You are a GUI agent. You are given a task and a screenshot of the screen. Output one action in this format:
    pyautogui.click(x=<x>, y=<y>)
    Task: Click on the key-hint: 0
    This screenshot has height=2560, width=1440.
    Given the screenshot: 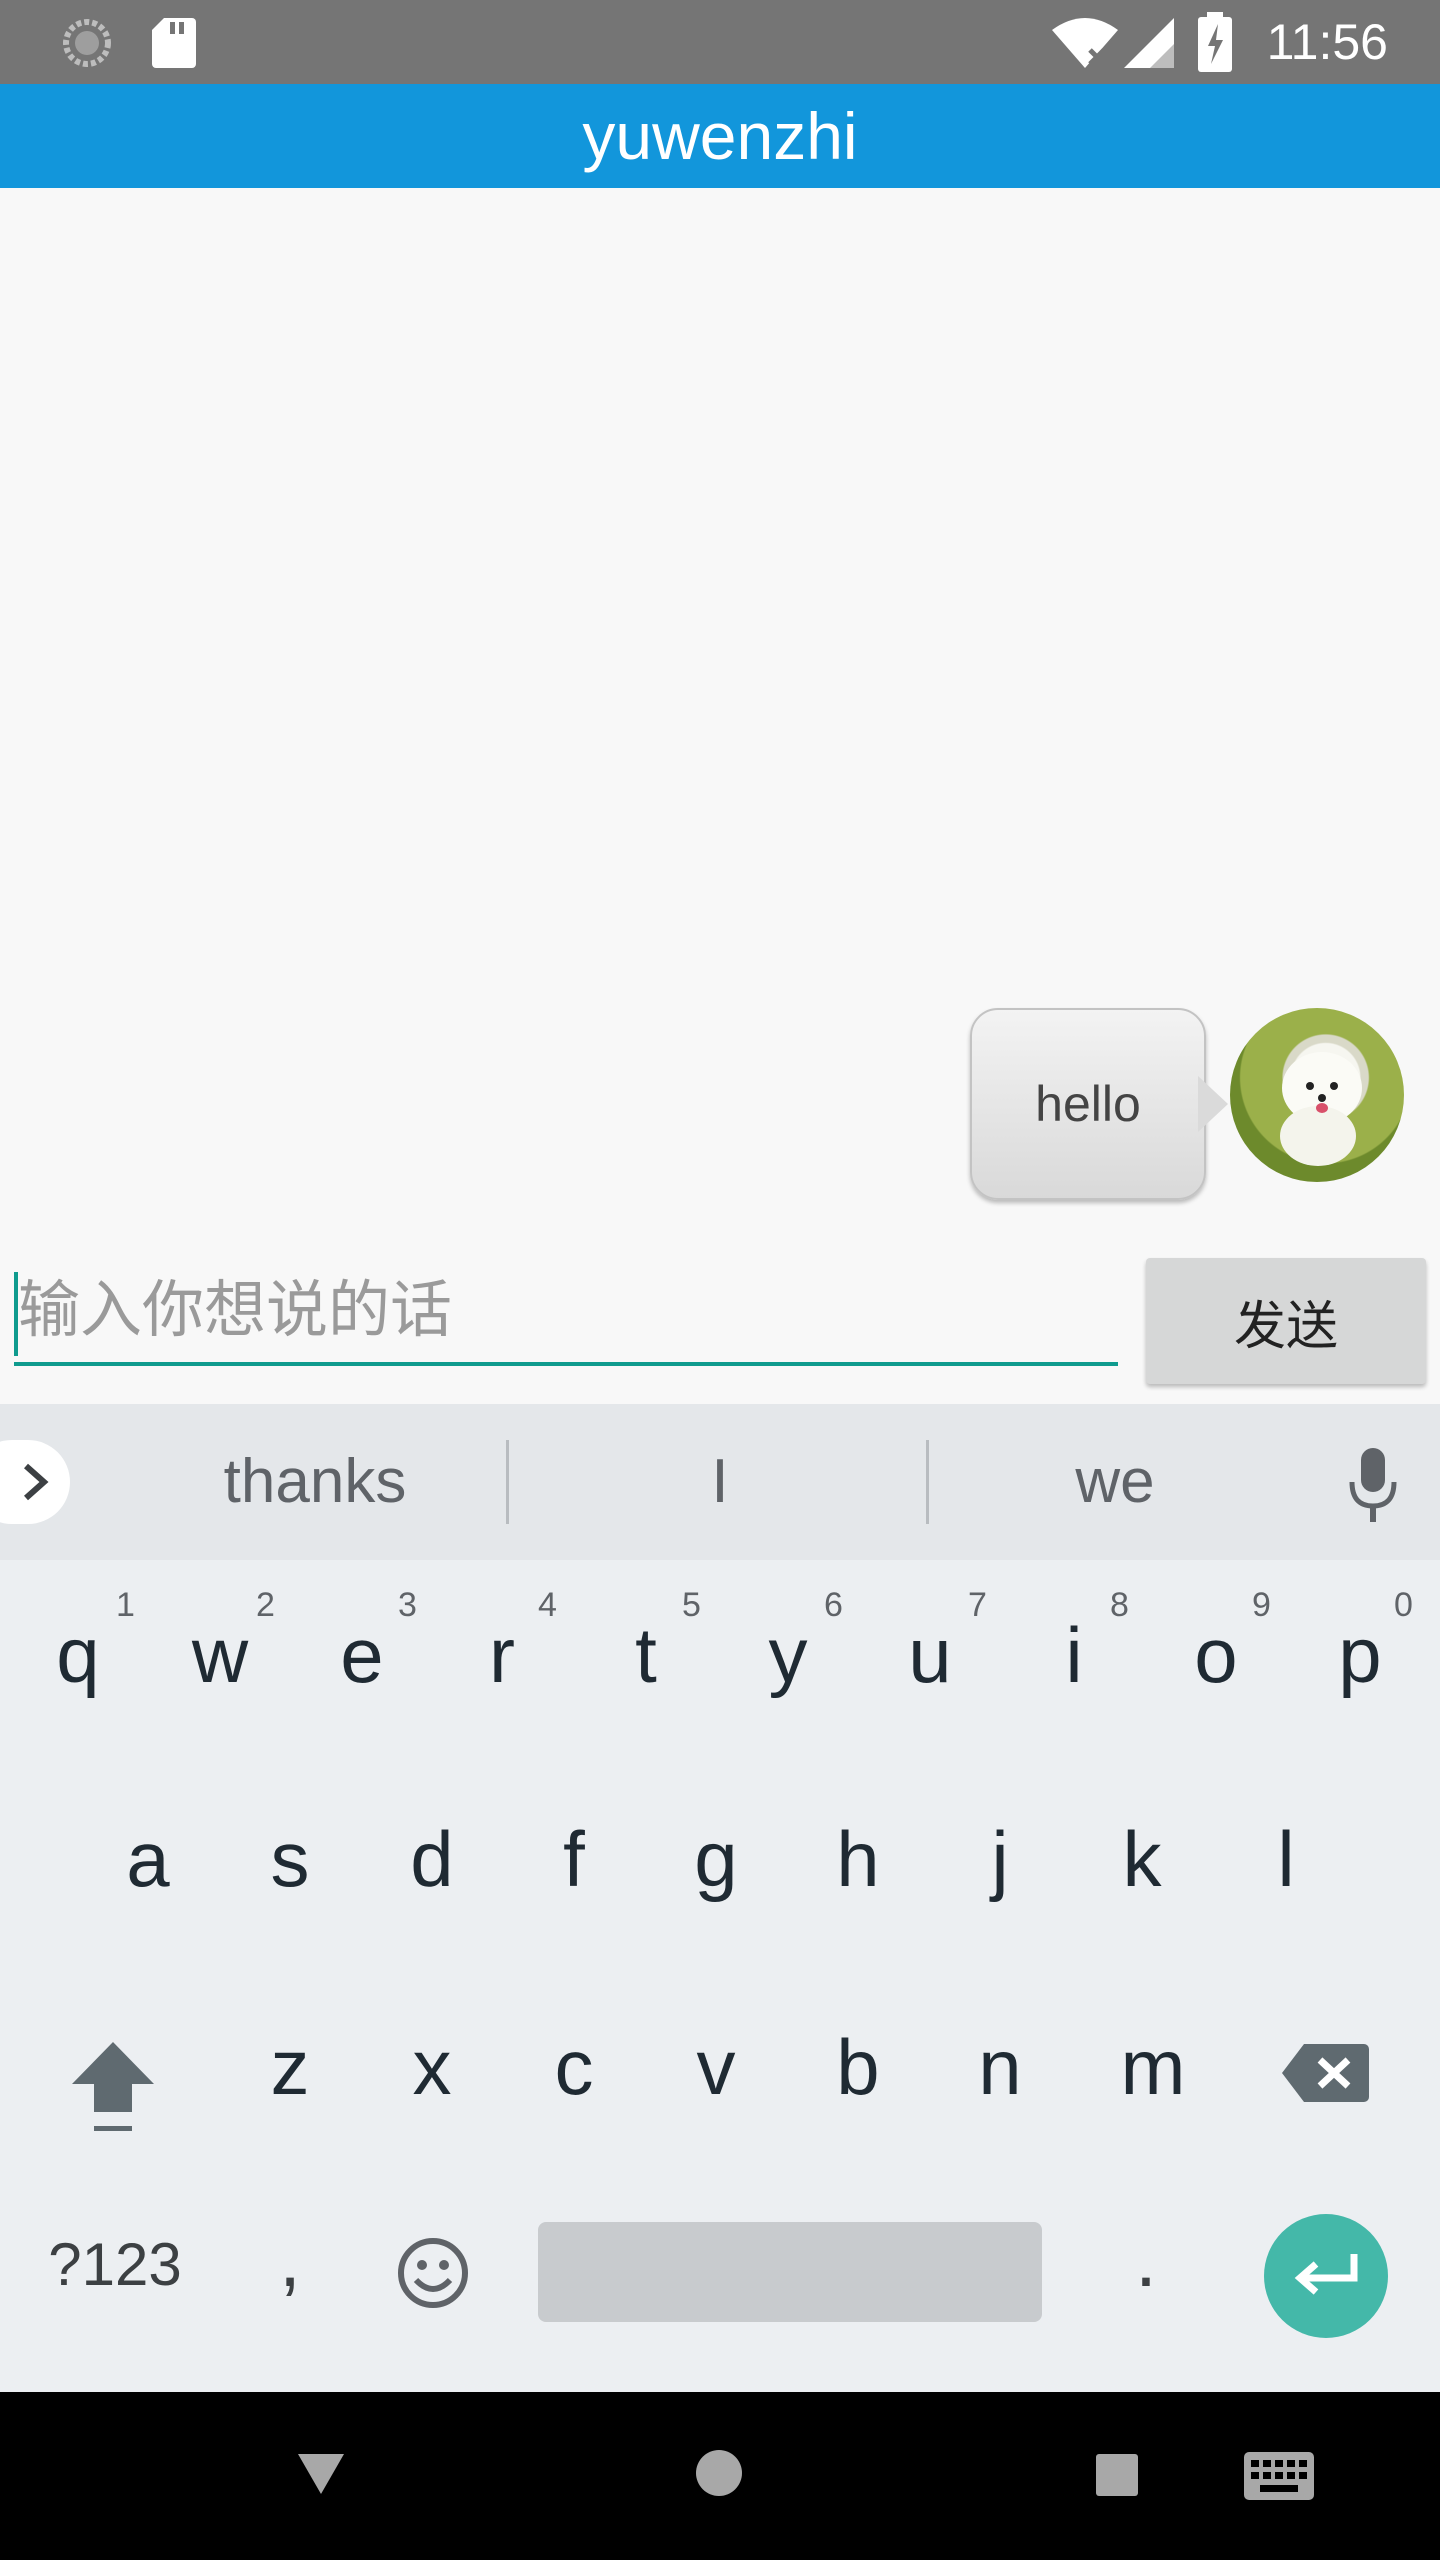 What is the action you would take?
    pyautogui.click(x=1403, y=1605)
    